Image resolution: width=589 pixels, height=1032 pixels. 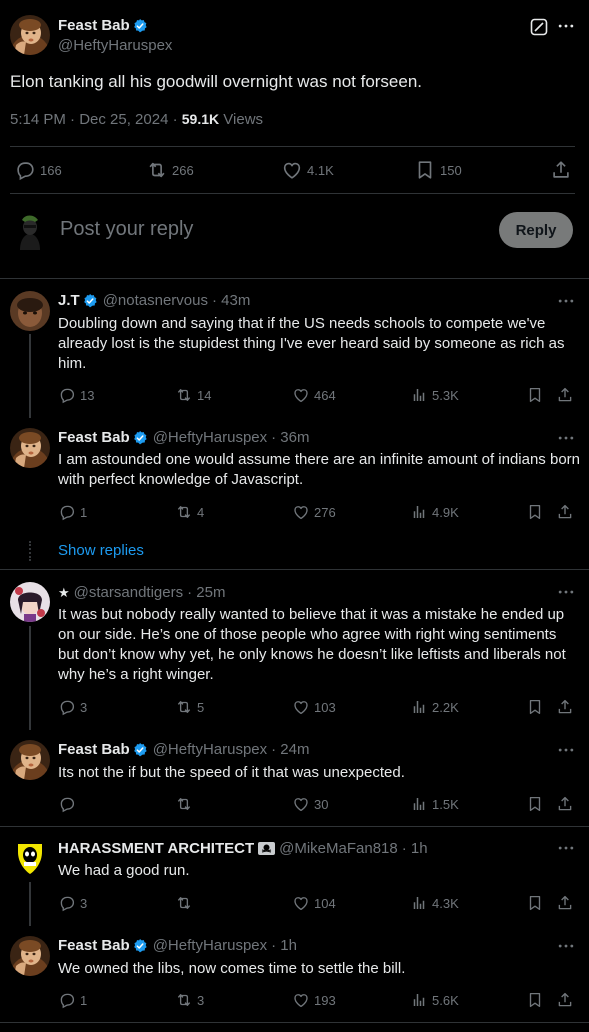 I want to click on author-name: Feast Bab, so click(x=94, y=25).